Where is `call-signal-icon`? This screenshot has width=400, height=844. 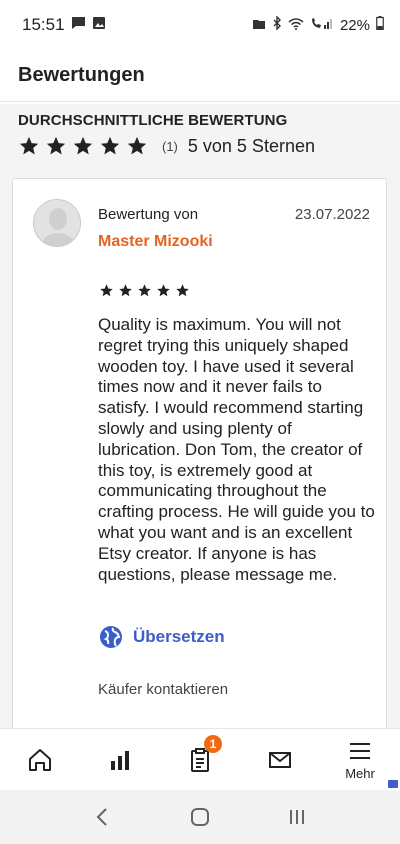 call-signal-icon is located at coordinates (322, 25).